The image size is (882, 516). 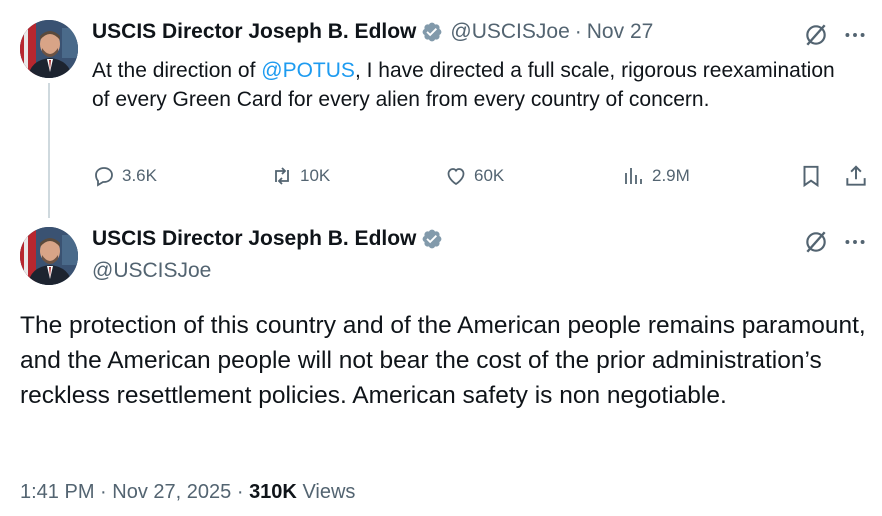 I want to click on tweet-date: Nov 27, so click(x=620, y=32).